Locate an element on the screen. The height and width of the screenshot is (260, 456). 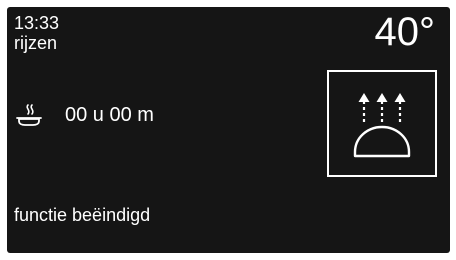
temperature-readout: 40° is located at coordinates (405, 32).